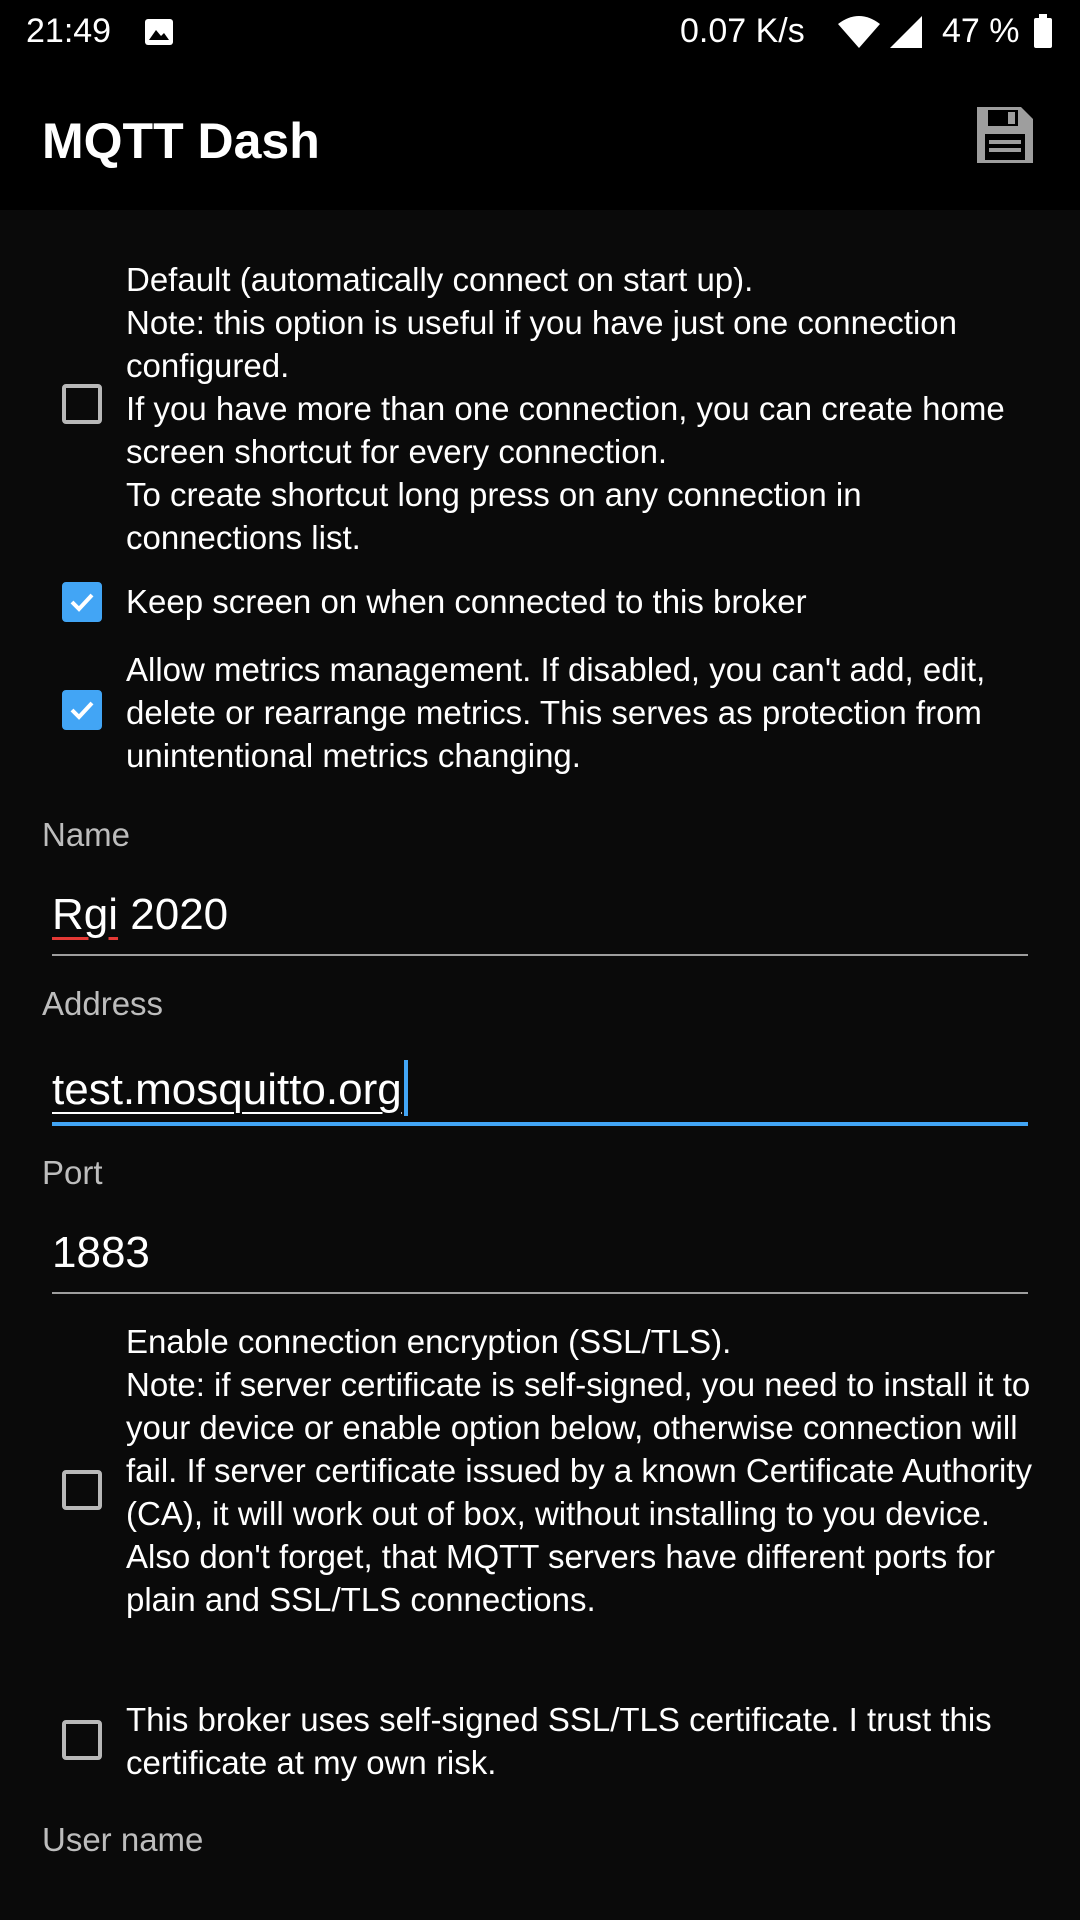  I want to click on text-cursor, so click(405, 1088).